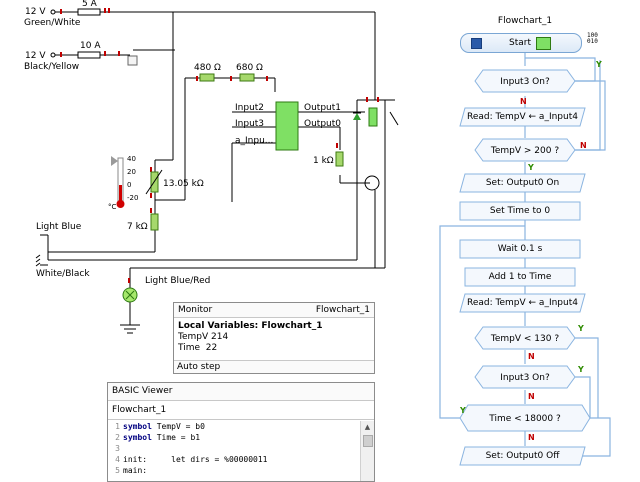 The image size is (640, 482). What do you see at coordinates (131, 159) in the screenshot?
I see `sensor-tick-40: 40` at bounding box center [131, 159].